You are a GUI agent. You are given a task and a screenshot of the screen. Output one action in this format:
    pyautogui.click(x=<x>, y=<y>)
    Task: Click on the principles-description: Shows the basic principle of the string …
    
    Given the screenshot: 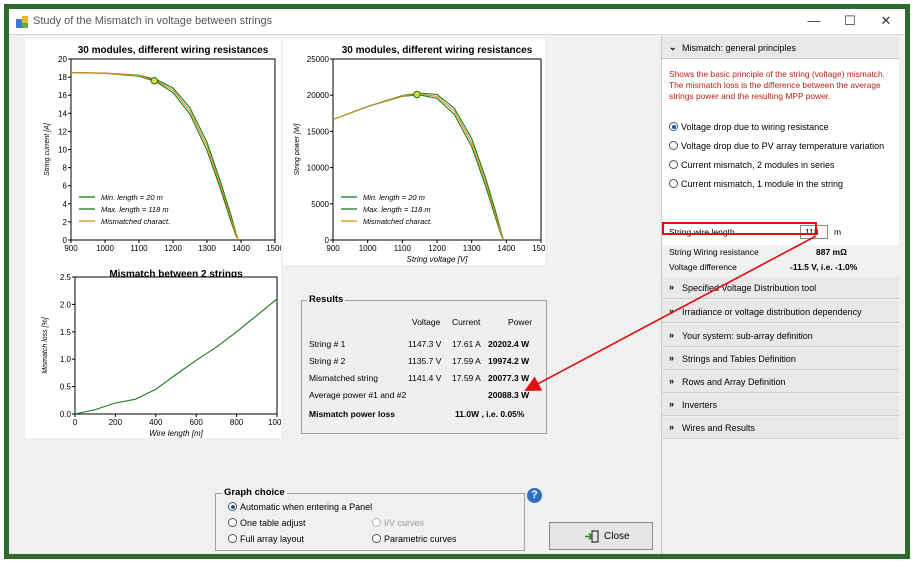 What is the action you would take?
    pyautogui.click(x=777, y=85)
    